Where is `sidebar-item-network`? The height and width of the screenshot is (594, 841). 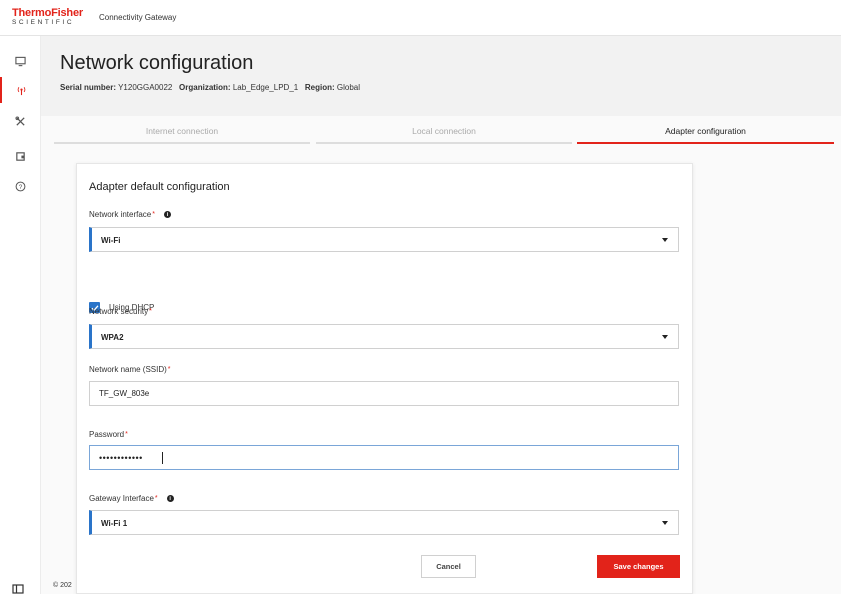 sidebar-item-network is located at coordinates (20, 90).